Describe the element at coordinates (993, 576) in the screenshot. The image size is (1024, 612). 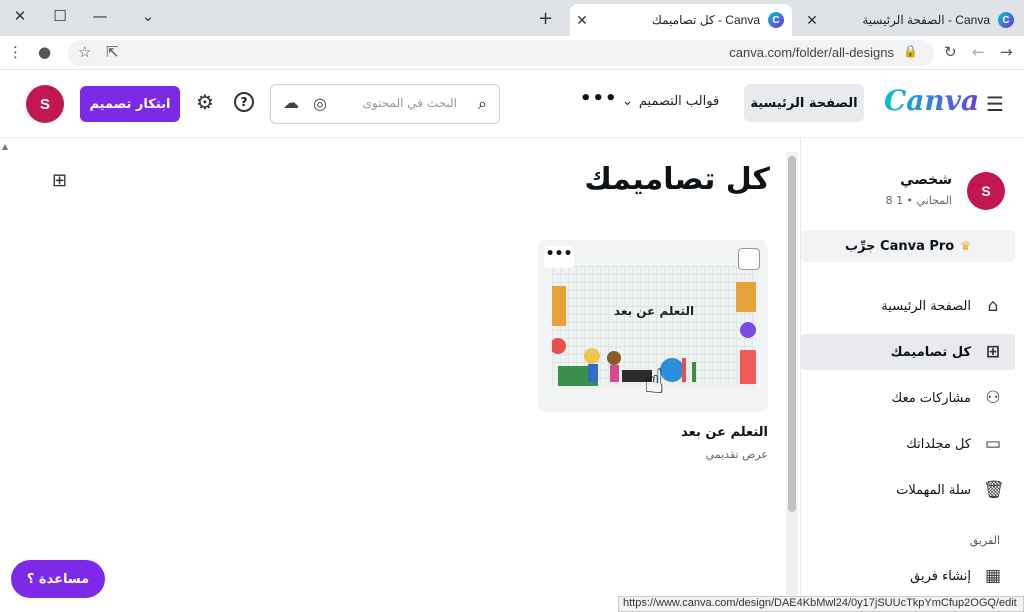
I see `building-icon: ▦` at that location.